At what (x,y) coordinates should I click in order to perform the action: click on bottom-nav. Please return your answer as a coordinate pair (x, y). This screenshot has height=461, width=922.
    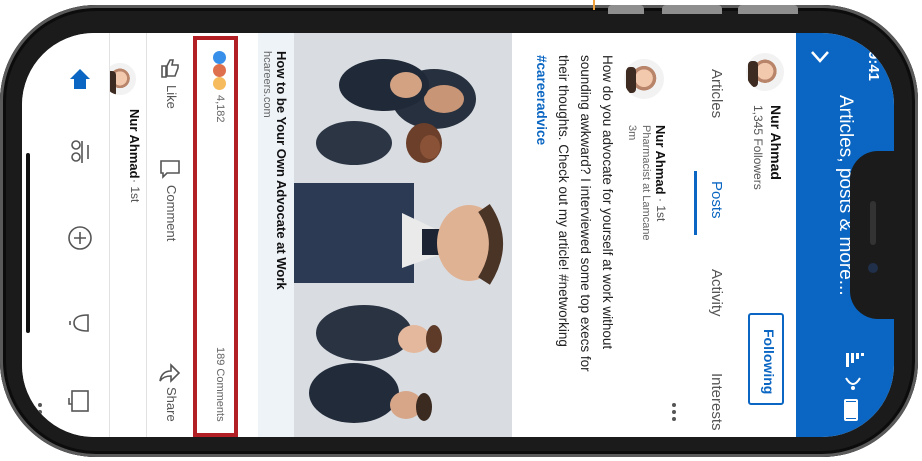
    Looking at the image, I should click on (66, 235).